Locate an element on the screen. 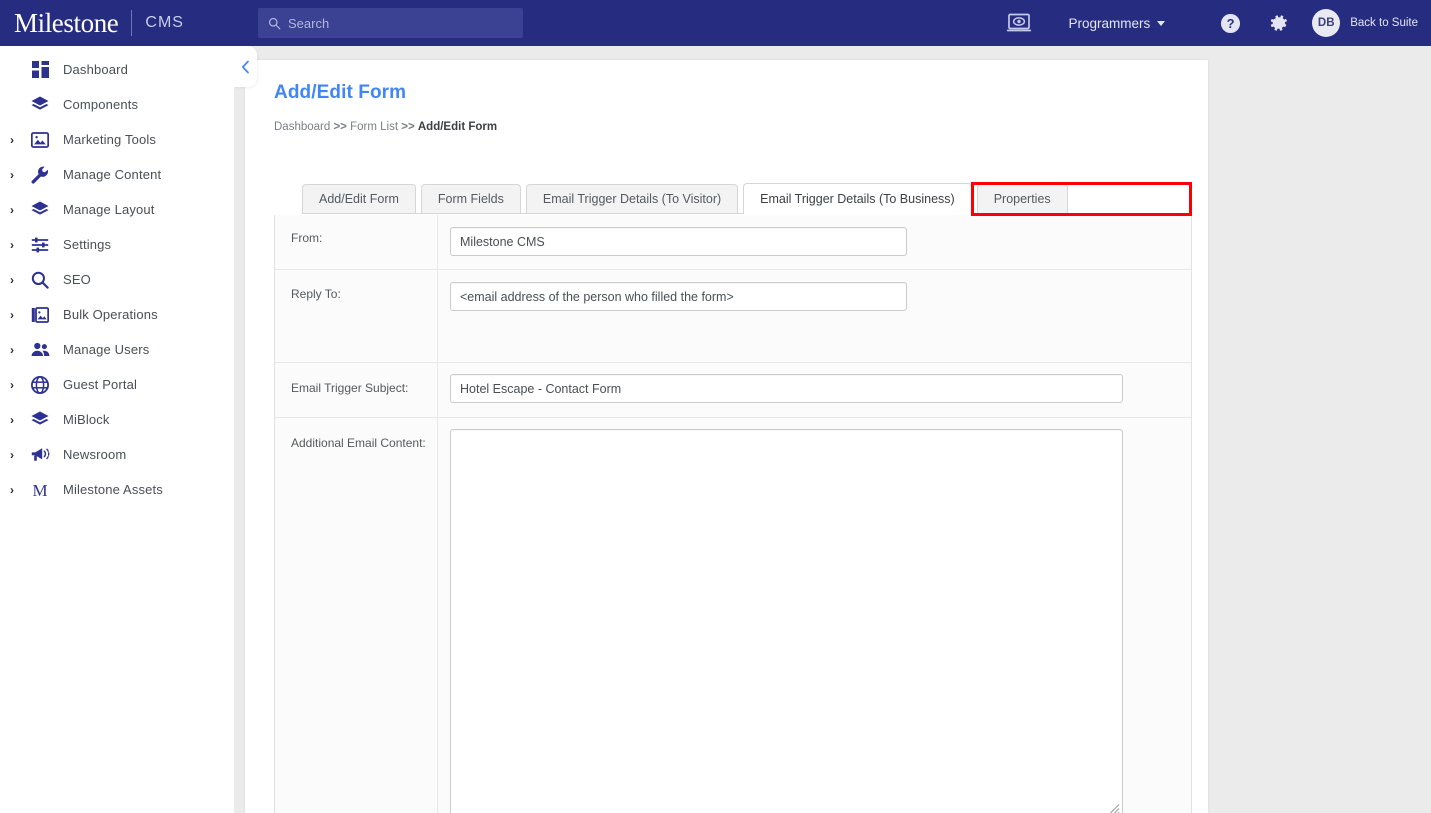  brand-name: Milestone is located at coordinates (66, 22).